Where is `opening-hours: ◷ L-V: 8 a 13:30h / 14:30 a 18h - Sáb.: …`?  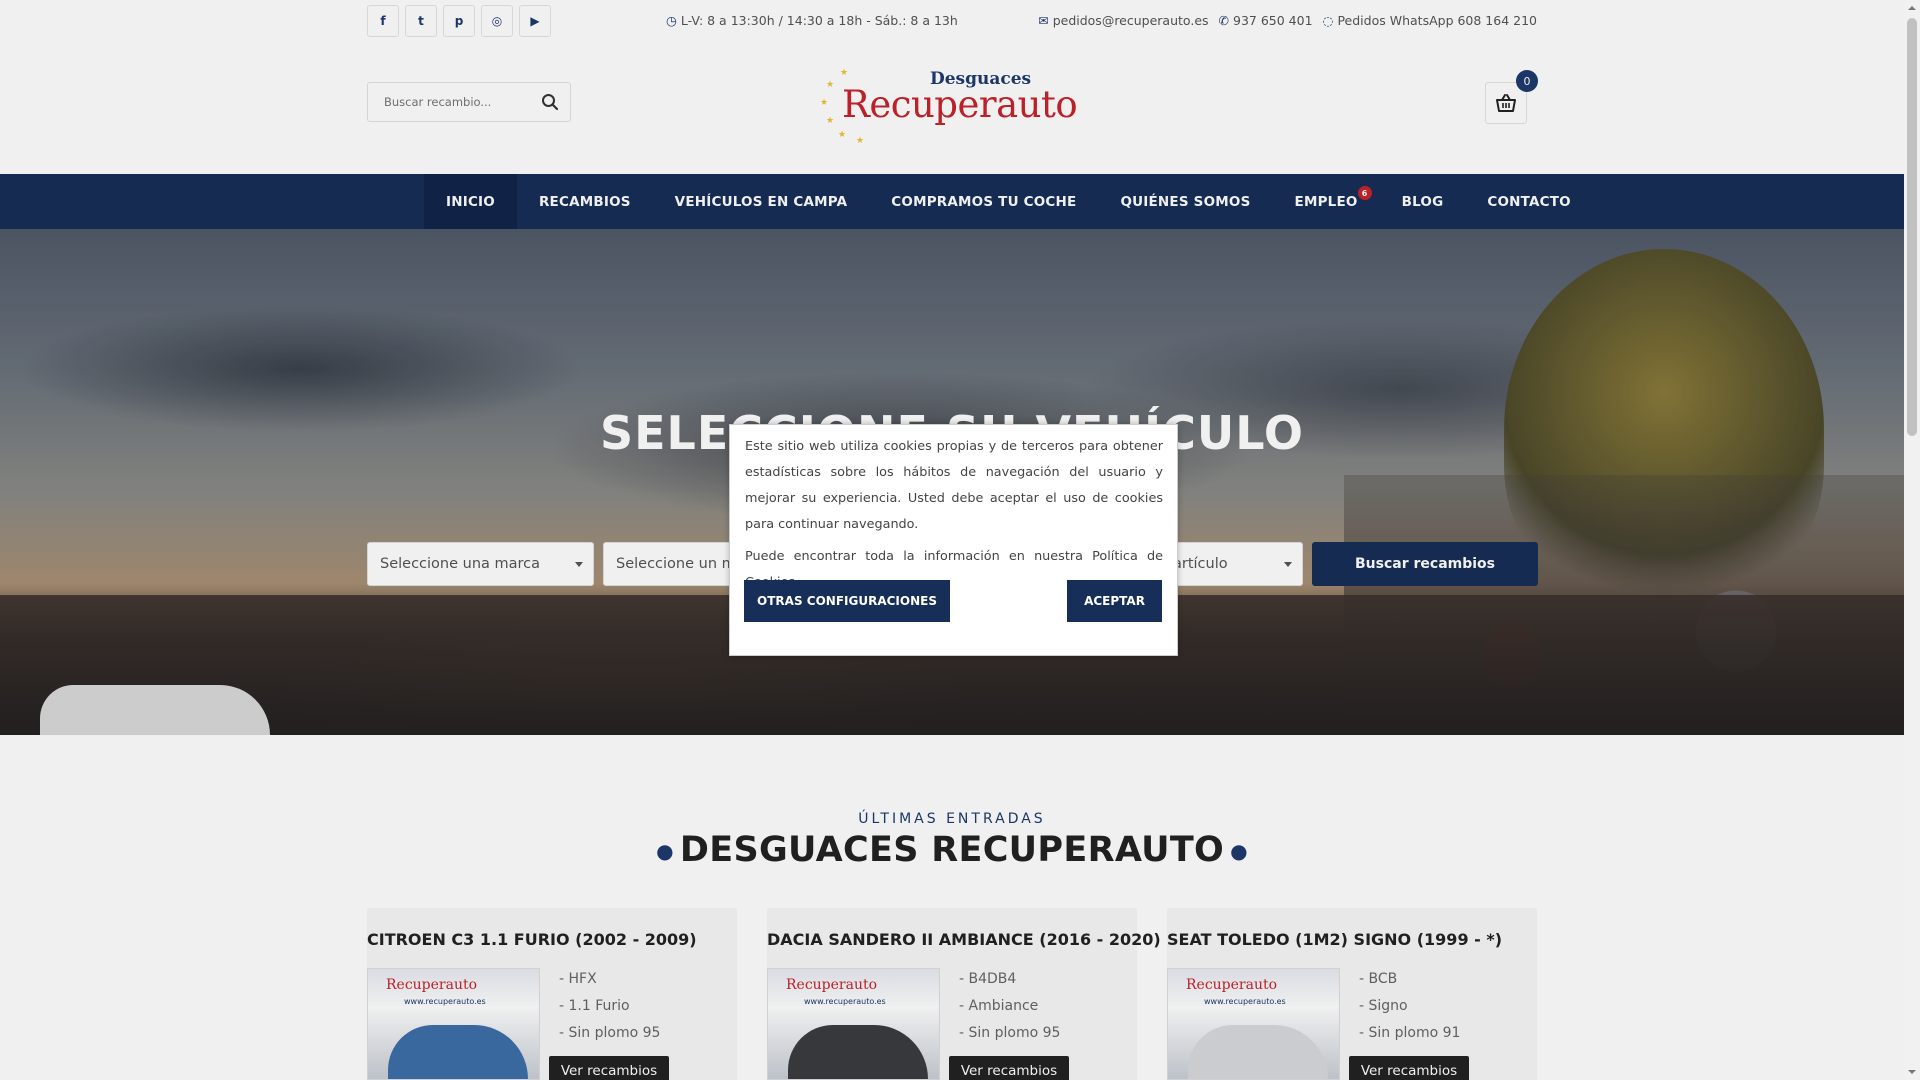 opening-hours: ◷ L-V: 8 a 13:30h / 14:30 a 18h - Sáb.: … is located at coordinates (812, 20).